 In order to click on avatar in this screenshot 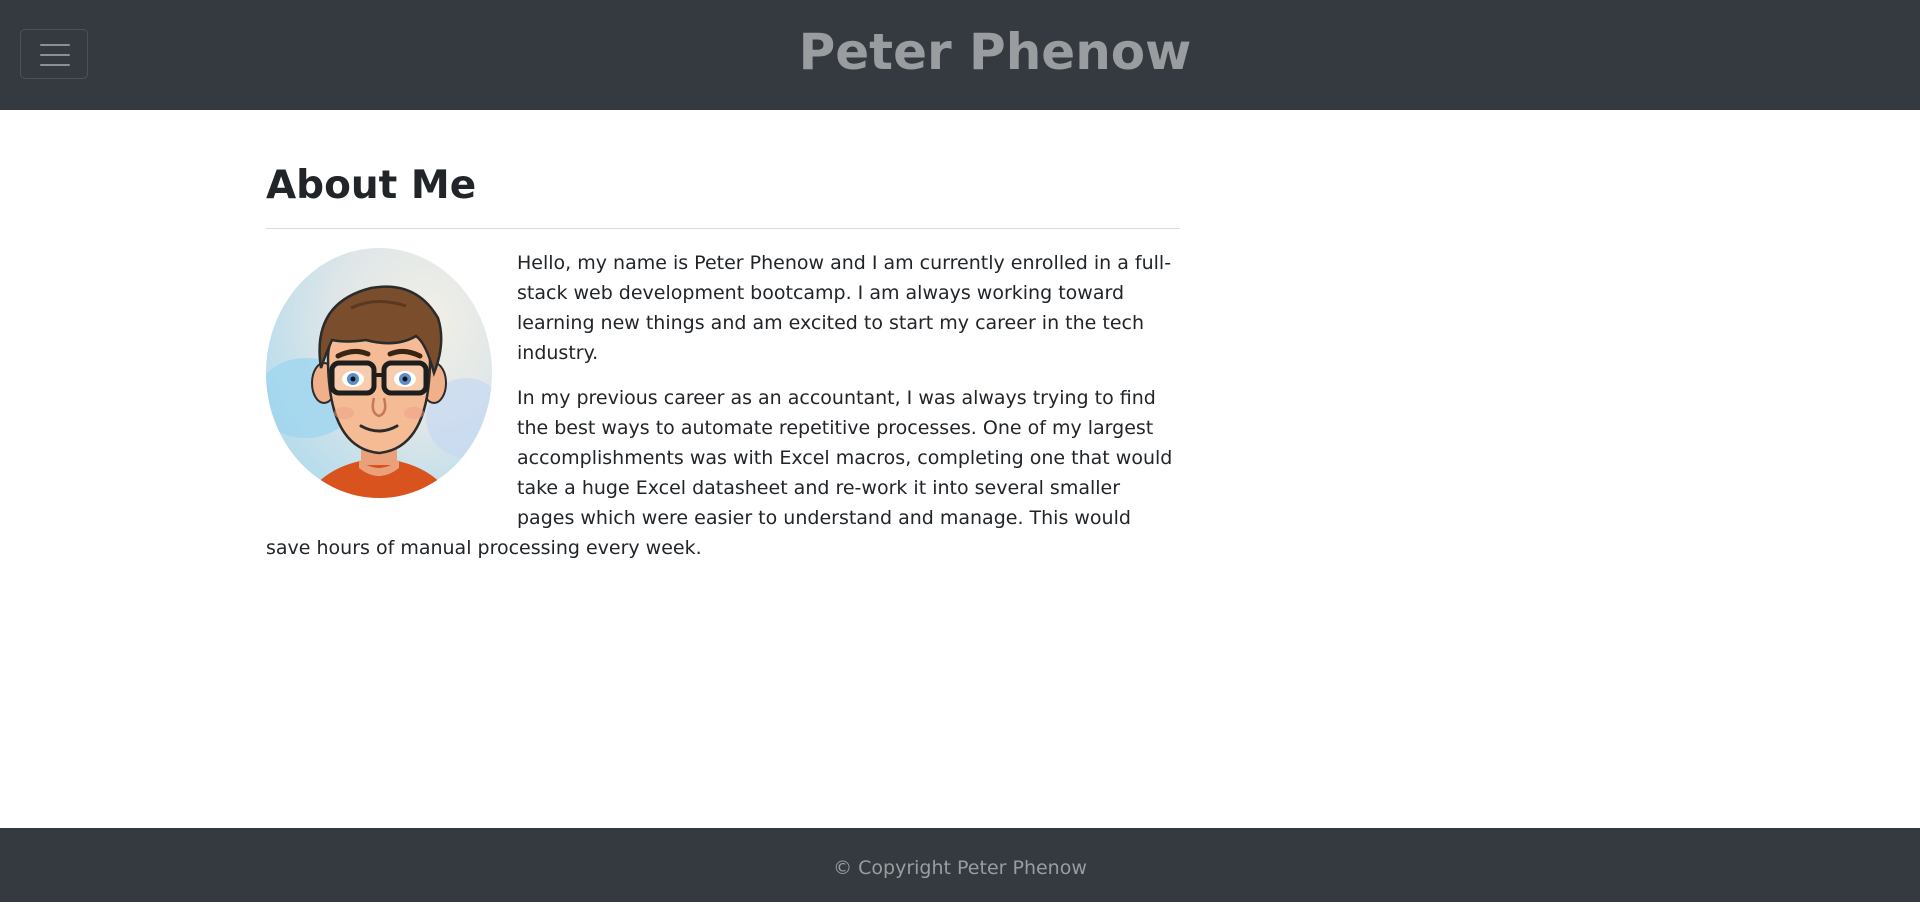, I will do `click(379, 373)`.